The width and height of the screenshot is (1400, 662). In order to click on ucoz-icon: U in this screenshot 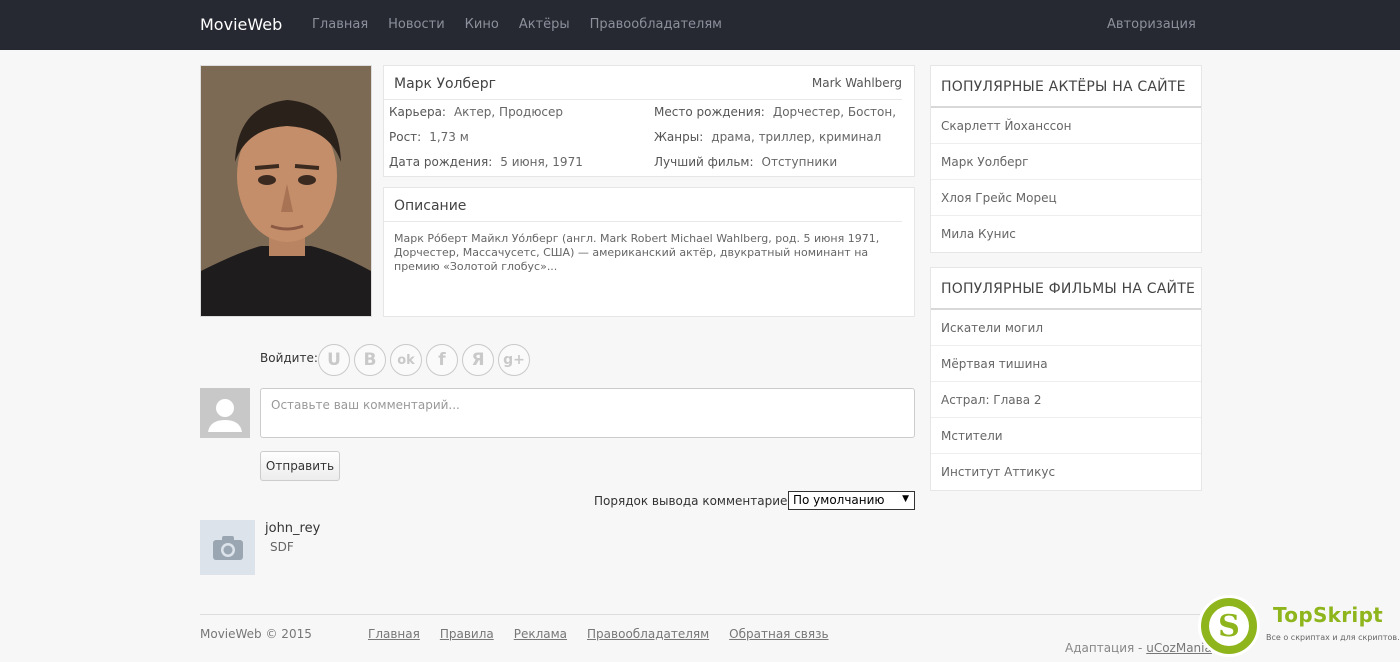, I will do `click(334, 360)`.